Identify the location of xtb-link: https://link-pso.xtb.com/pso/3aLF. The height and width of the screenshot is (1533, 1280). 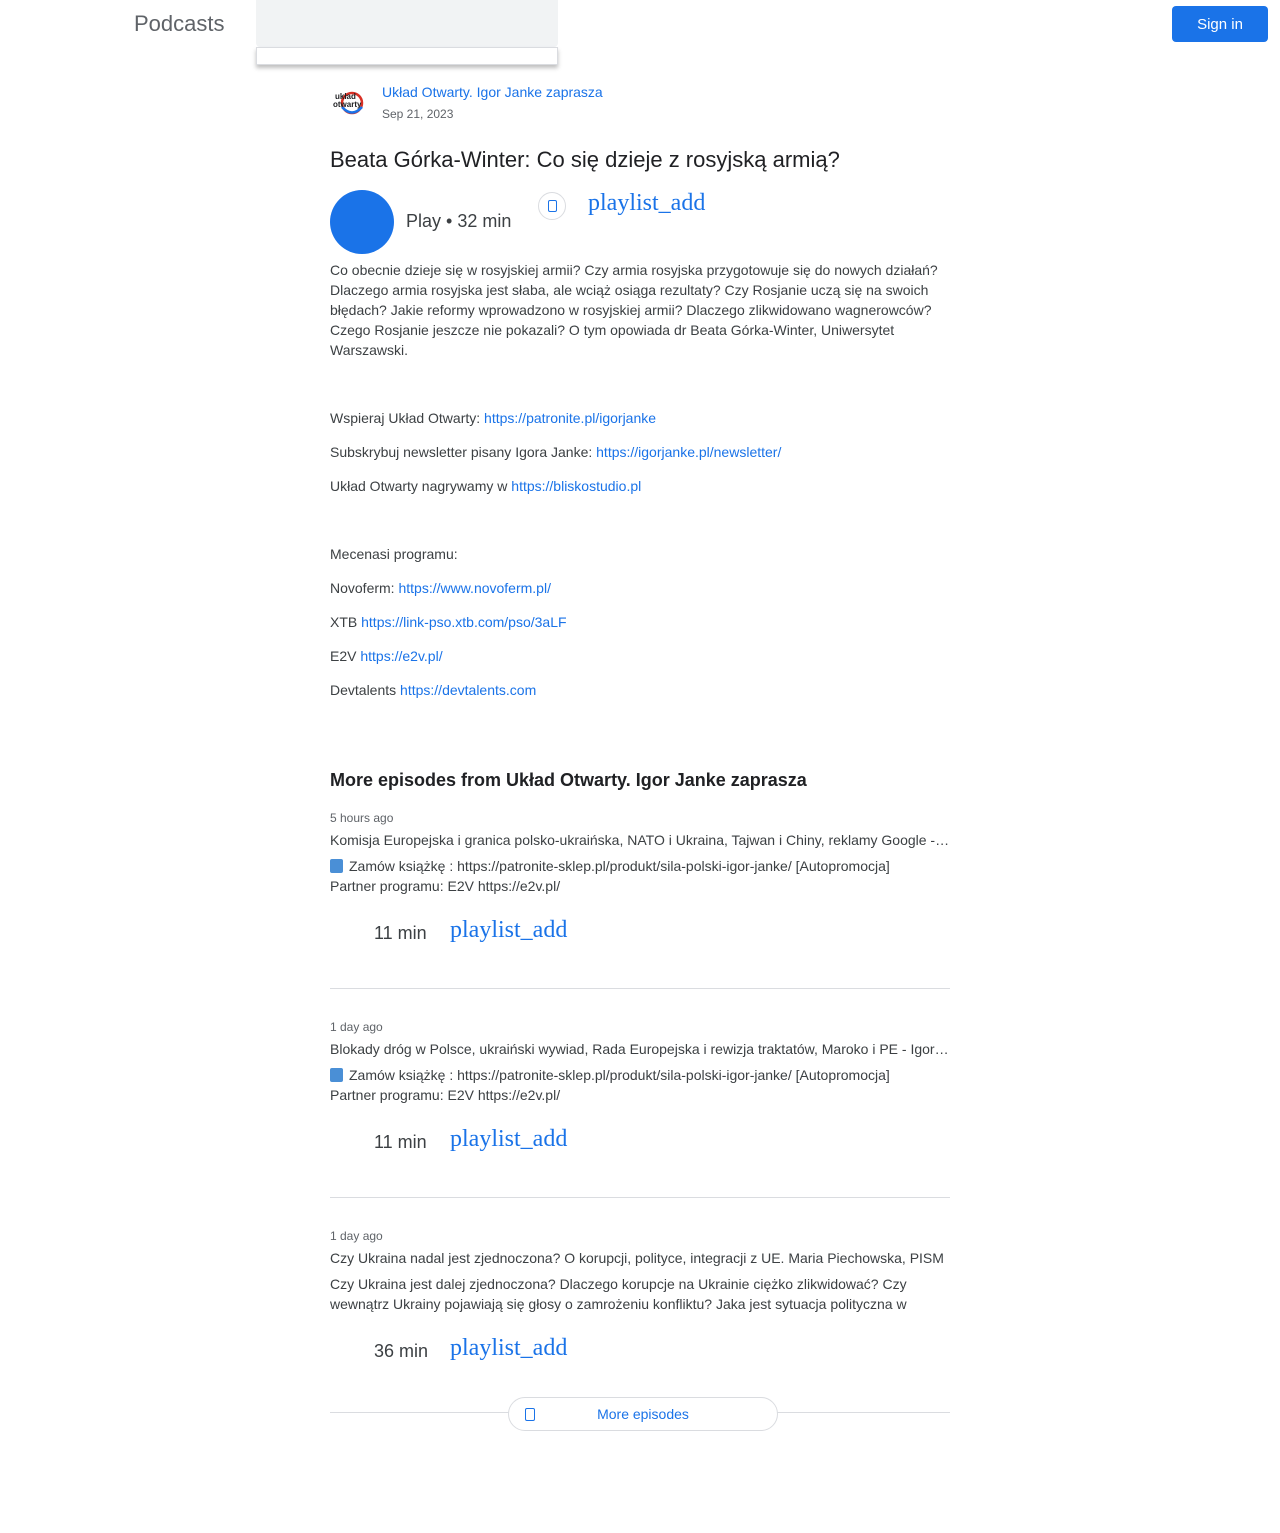
(463, 622).